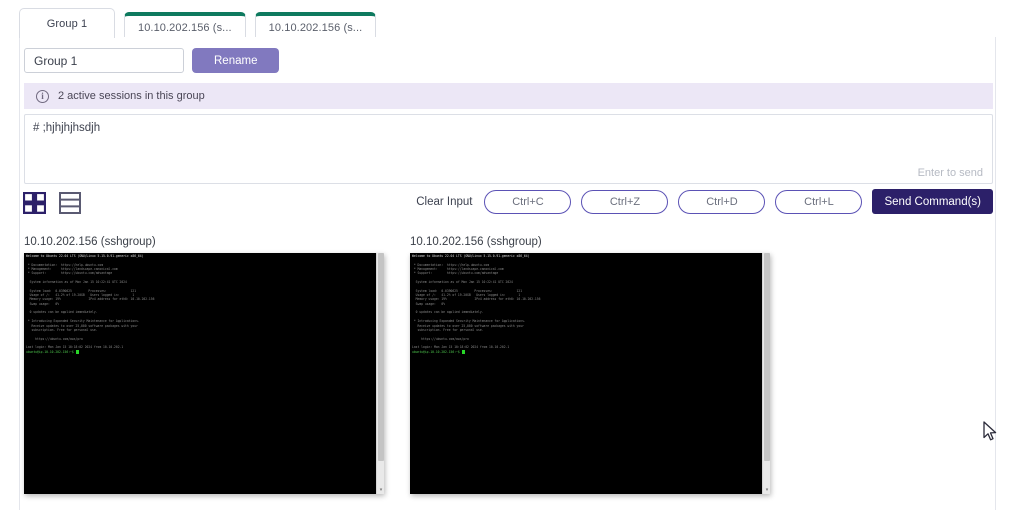  What do you see at coordinates (70, 203) in the screenshot?
I see `list-view-icon` at bounding box center [70, 203].